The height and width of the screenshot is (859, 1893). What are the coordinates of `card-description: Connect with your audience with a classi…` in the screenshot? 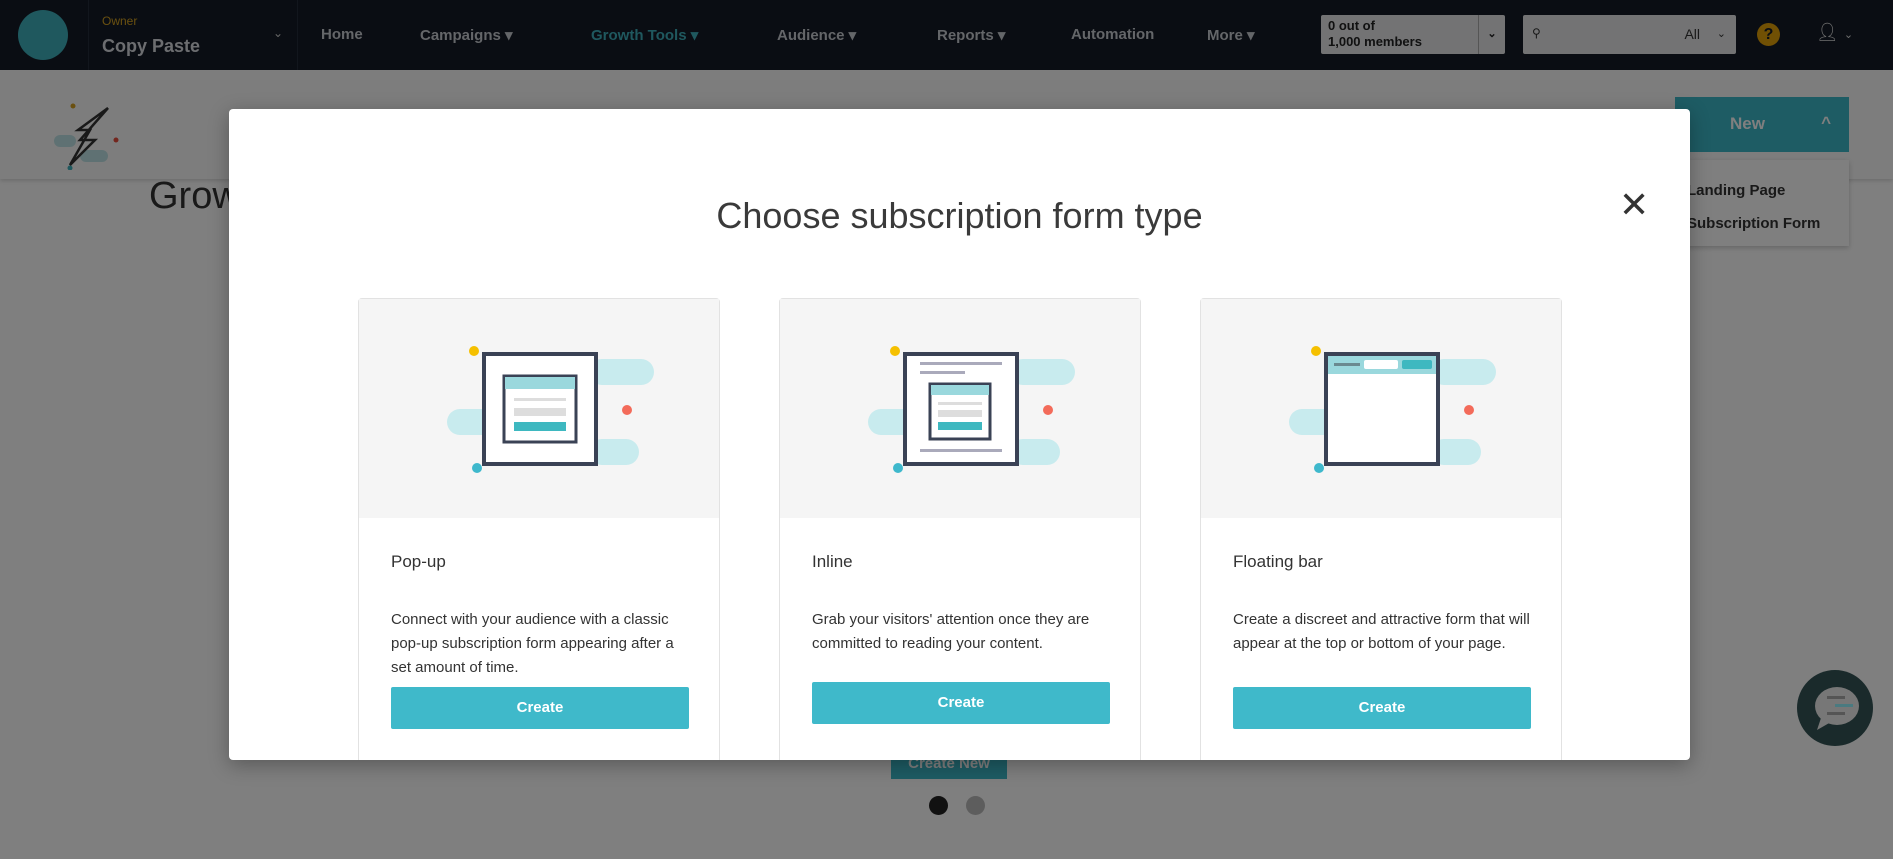 It's located at (532, 643).